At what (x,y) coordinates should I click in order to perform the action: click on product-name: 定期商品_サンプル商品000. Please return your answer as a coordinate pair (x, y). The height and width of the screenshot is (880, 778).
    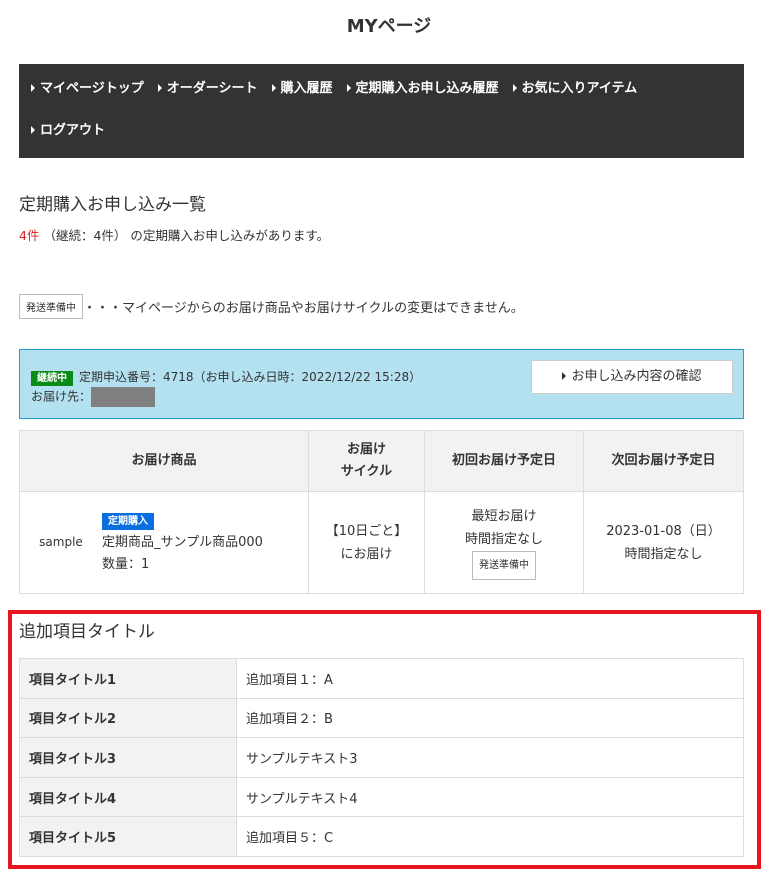
    Looking at the image, I should click on (182, 543).